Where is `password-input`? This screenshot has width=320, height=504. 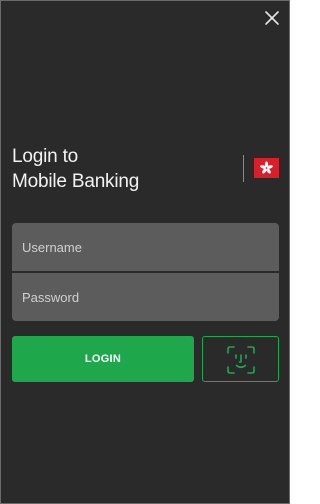
password-input is located at coordinates (145, 297).